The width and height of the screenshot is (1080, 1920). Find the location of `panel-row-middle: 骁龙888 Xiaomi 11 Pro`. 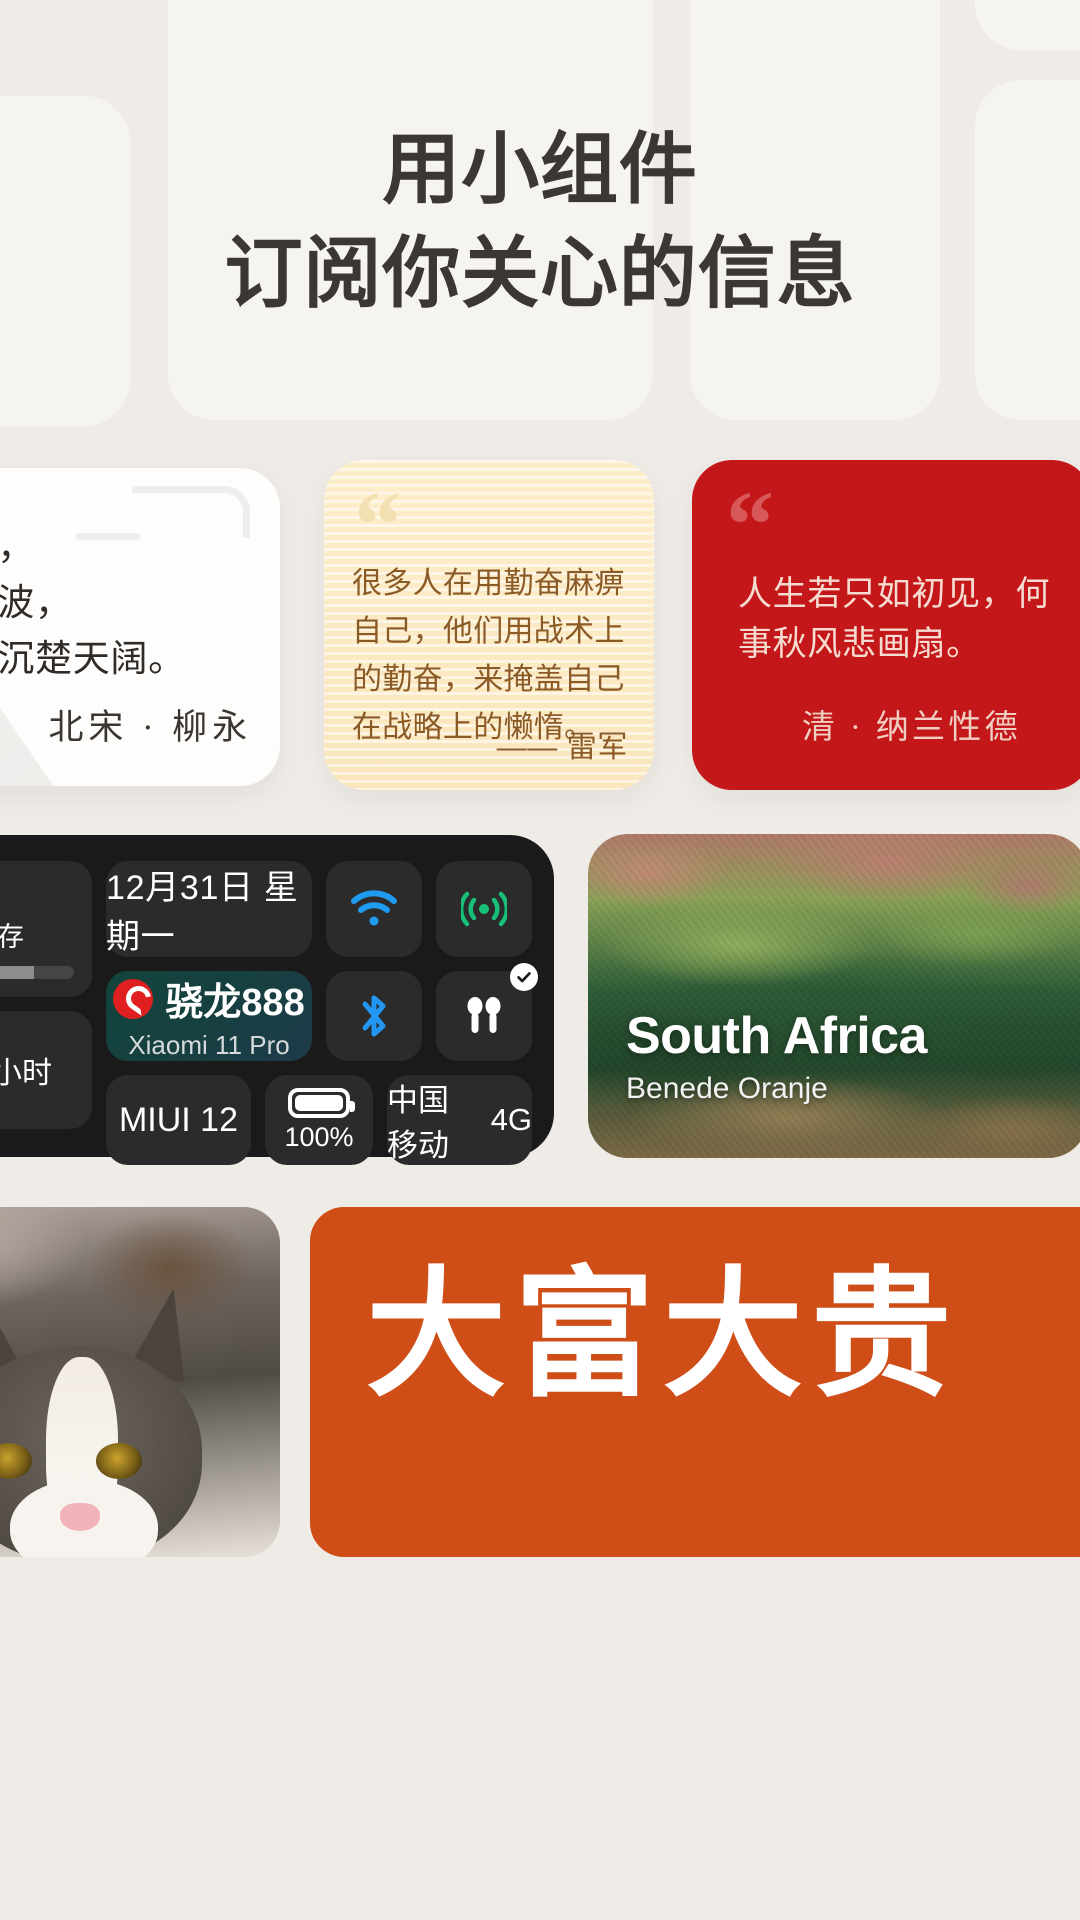

panel-row-middle: 骁龙888 Xiaomi 11 Pro is located at coordinates (322, 1012).